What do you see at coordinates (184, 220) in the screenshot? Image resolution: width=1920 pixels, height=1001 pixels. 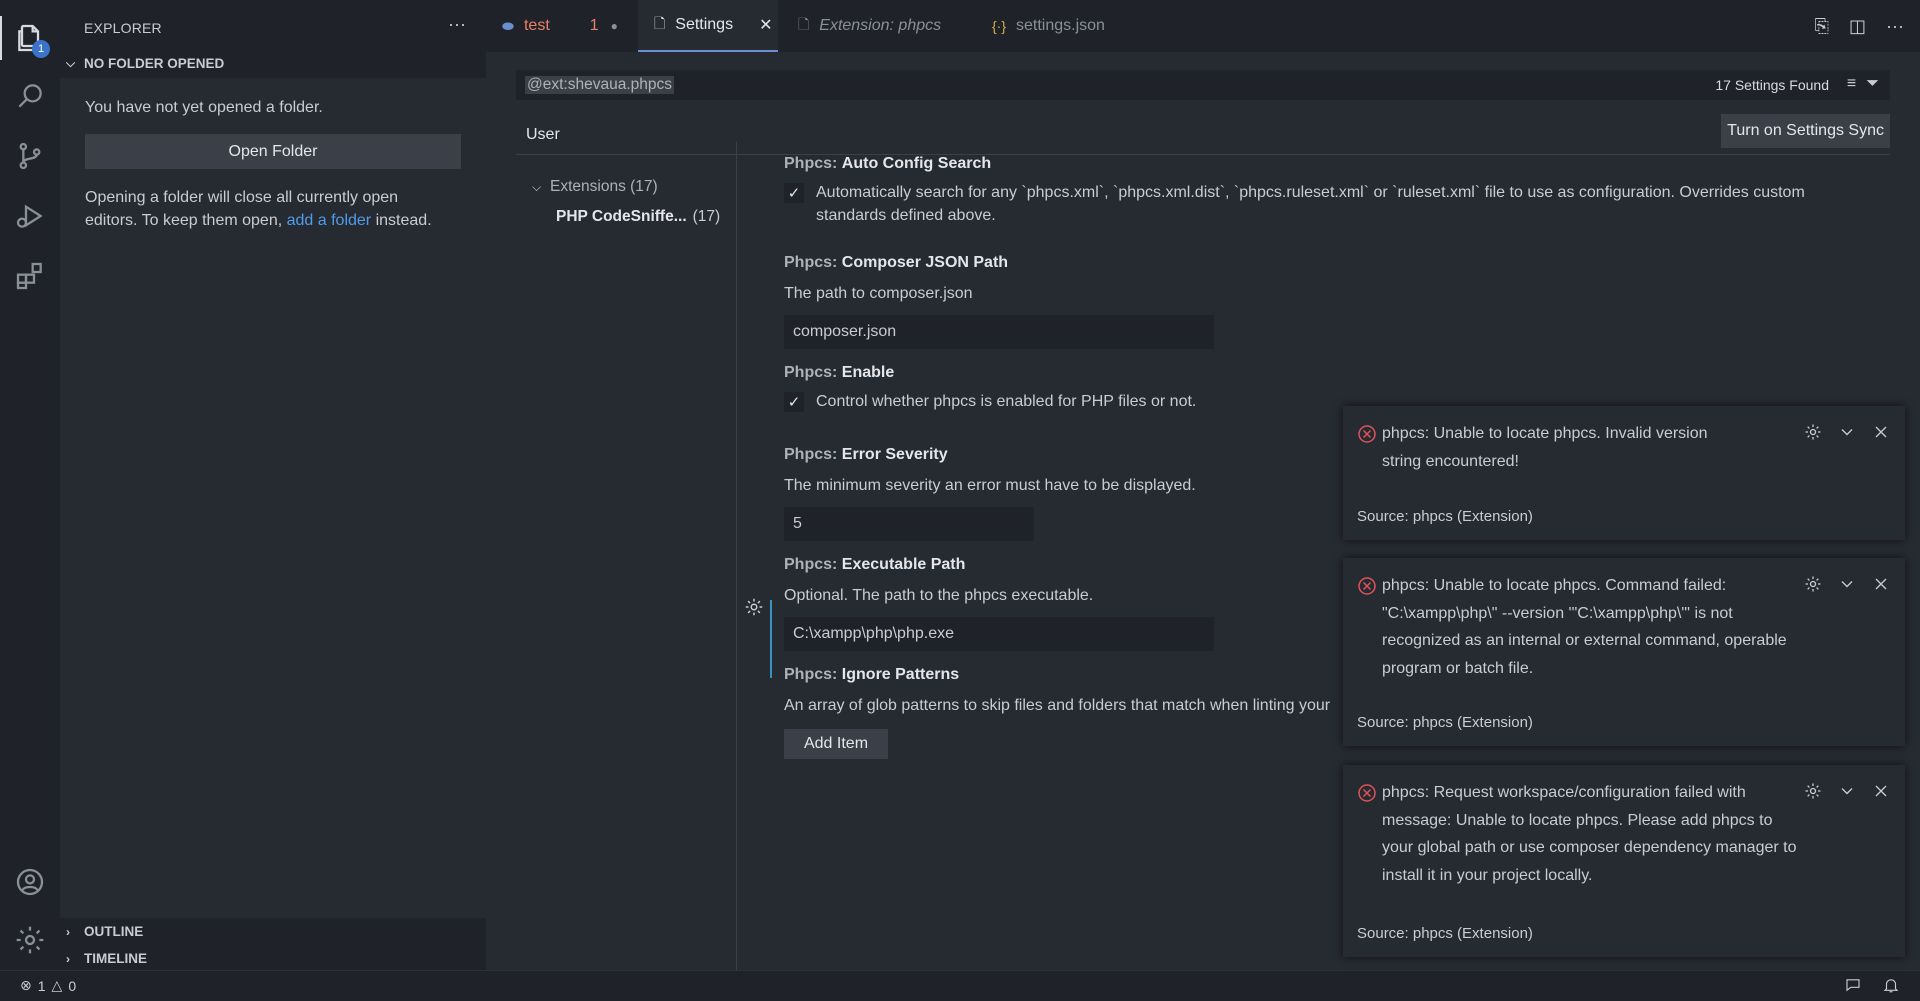 I see `note-text-2: editors. To keep them open,` at bounding box center [184, 220].